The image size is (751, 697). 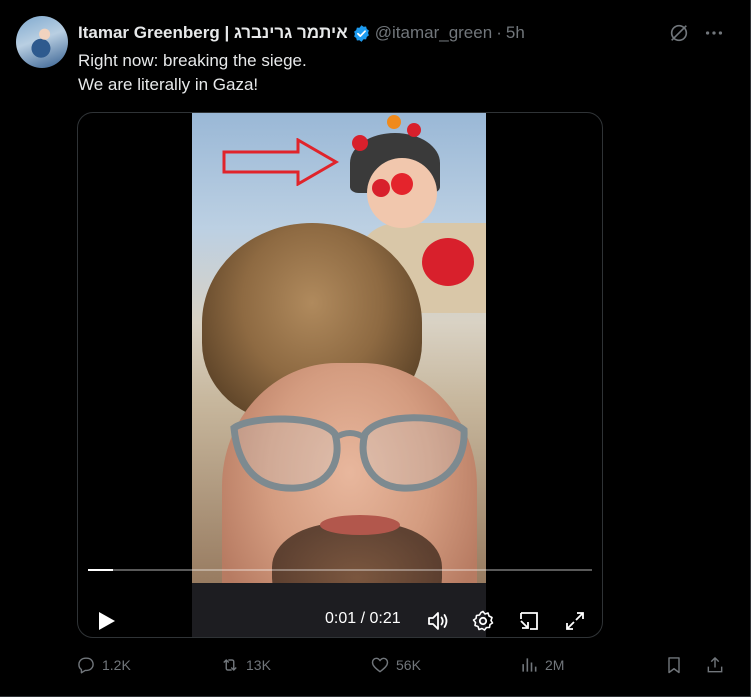 I want to click on video-controls: 0:01 / 0:21, so click(x=340, y=595).